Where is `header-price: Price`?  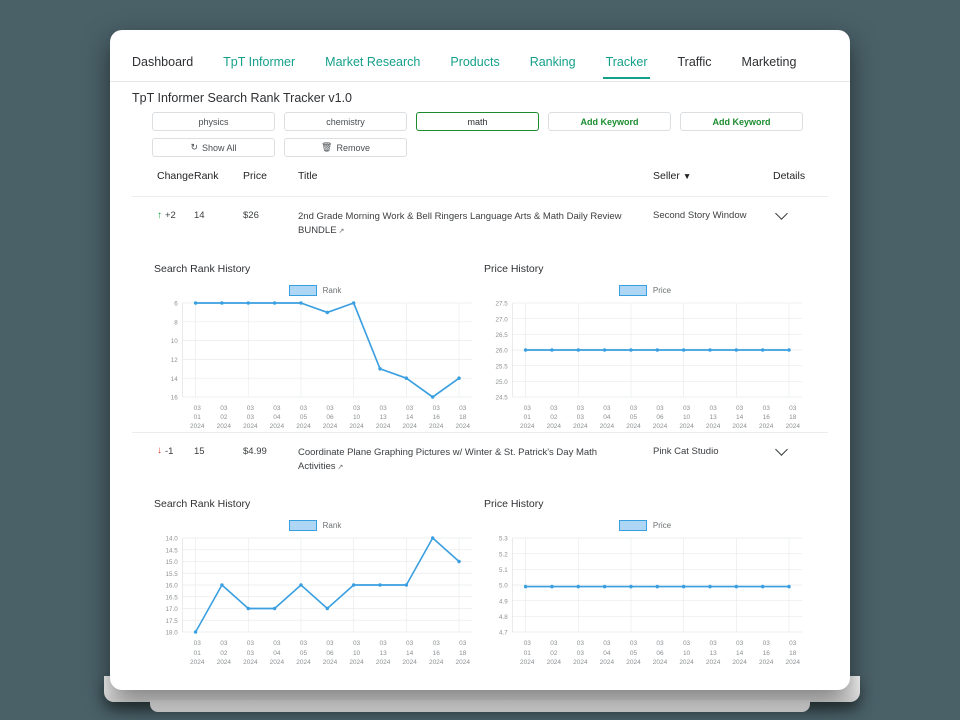
header-price: Price is located at coordinates (255, 176).